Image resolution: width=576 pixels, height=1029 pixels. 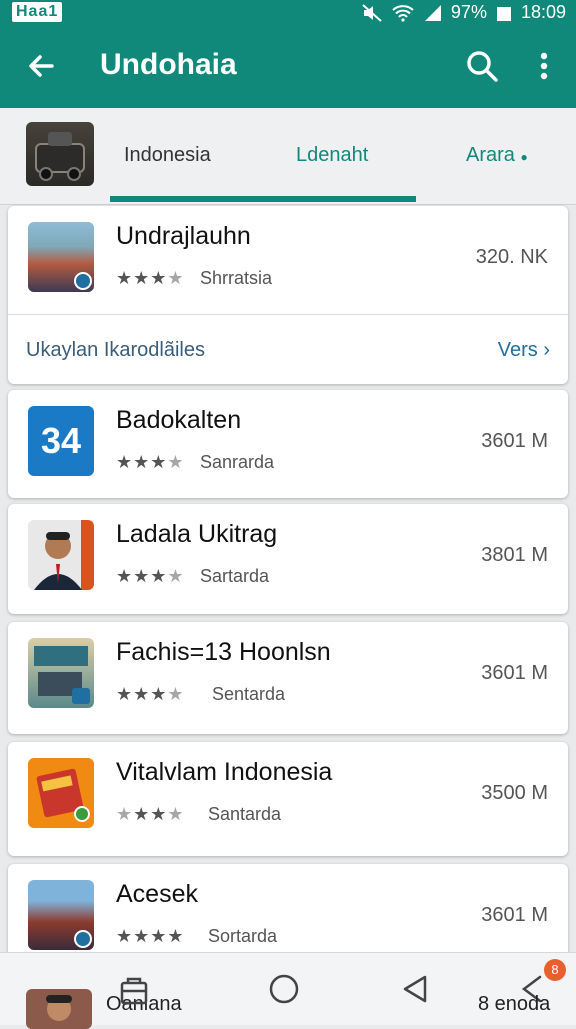 I want to click on app-name: Acesek, so click(x=157, y=894).